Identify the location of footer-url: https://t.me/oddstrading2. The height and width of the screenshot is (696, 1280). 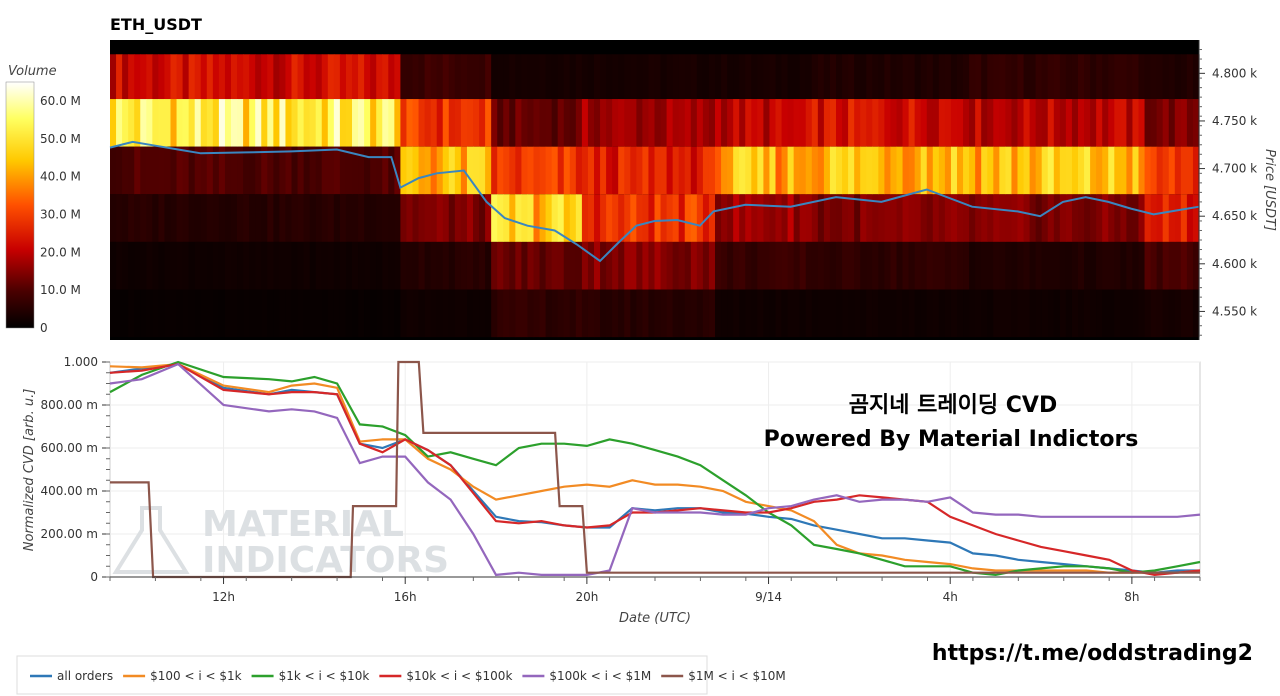
(1092, 653).